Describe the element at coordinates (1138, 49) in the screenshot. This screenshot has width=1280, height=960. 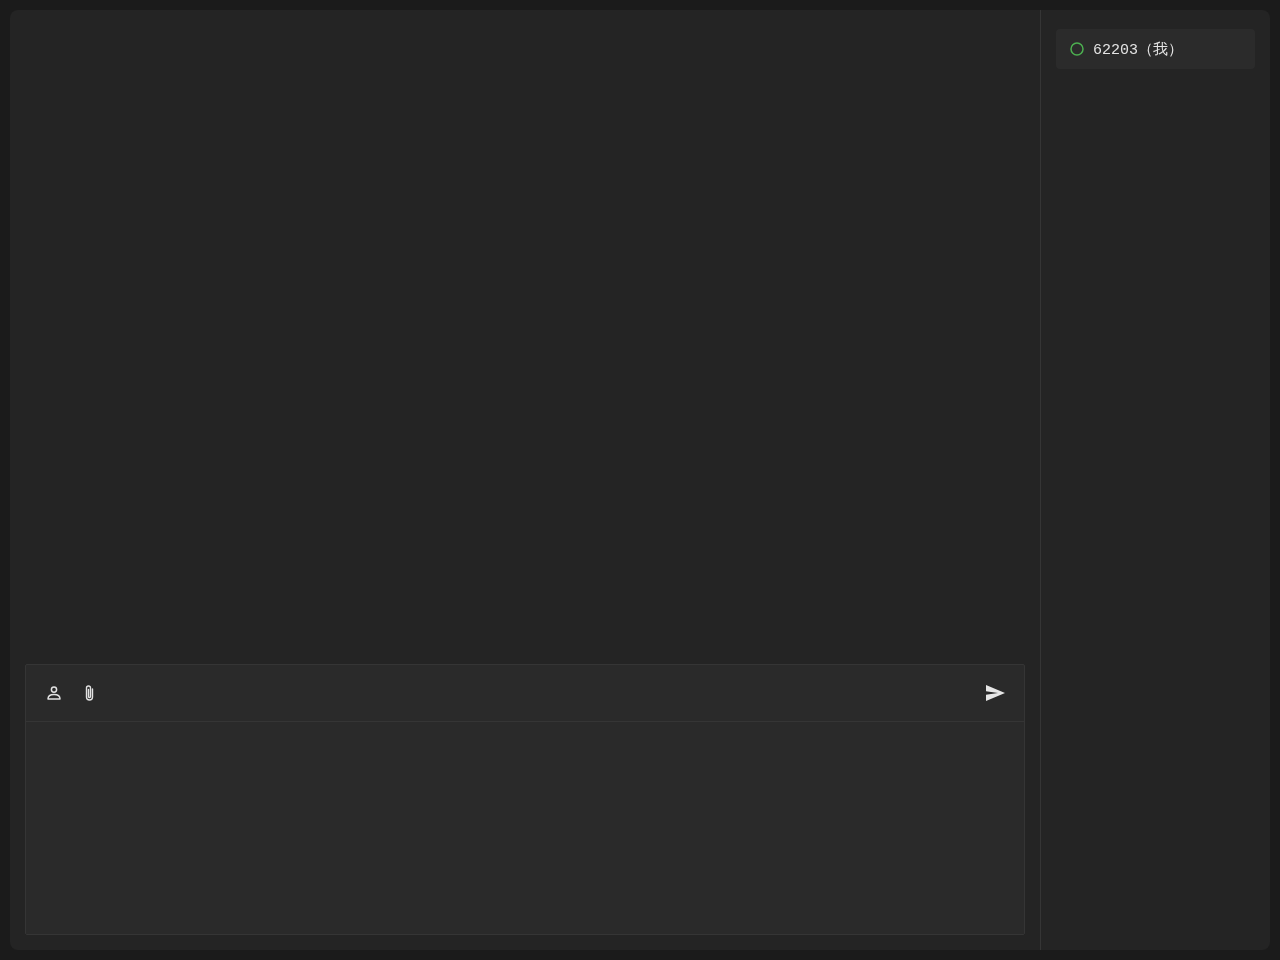
I see `user-name: 62203（我）` at that location.